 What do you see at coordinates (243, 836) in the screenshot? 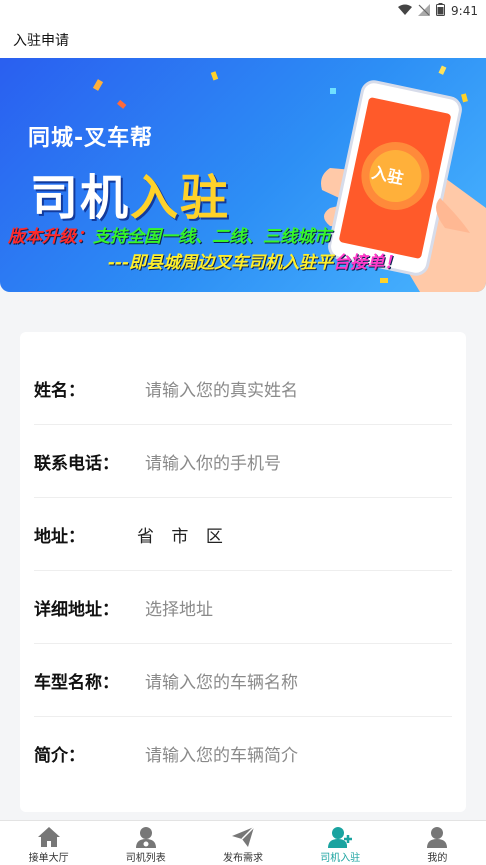
I see `send-icon` at bounding box center [243, 836].